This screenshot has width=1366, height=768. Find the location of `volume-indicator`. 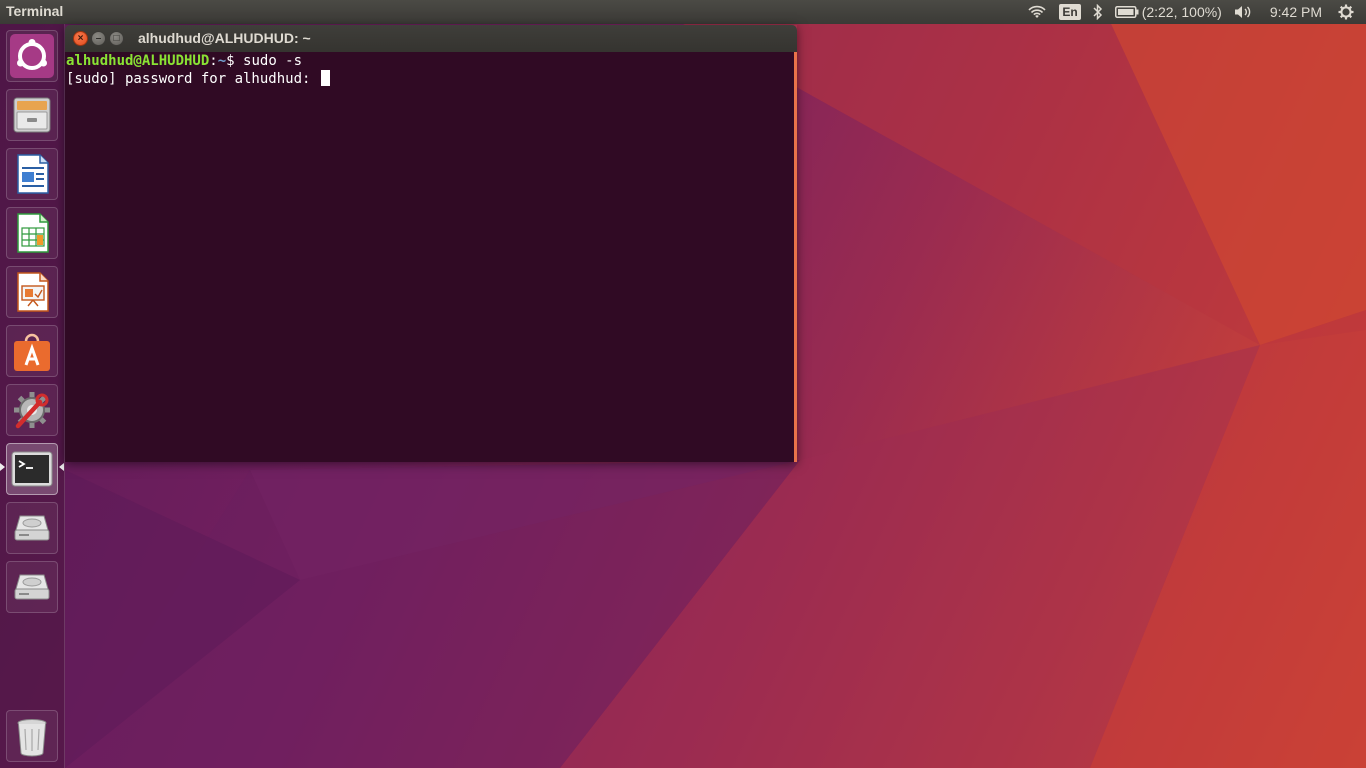

volume-indicator is located at coordinates (1244, 12).